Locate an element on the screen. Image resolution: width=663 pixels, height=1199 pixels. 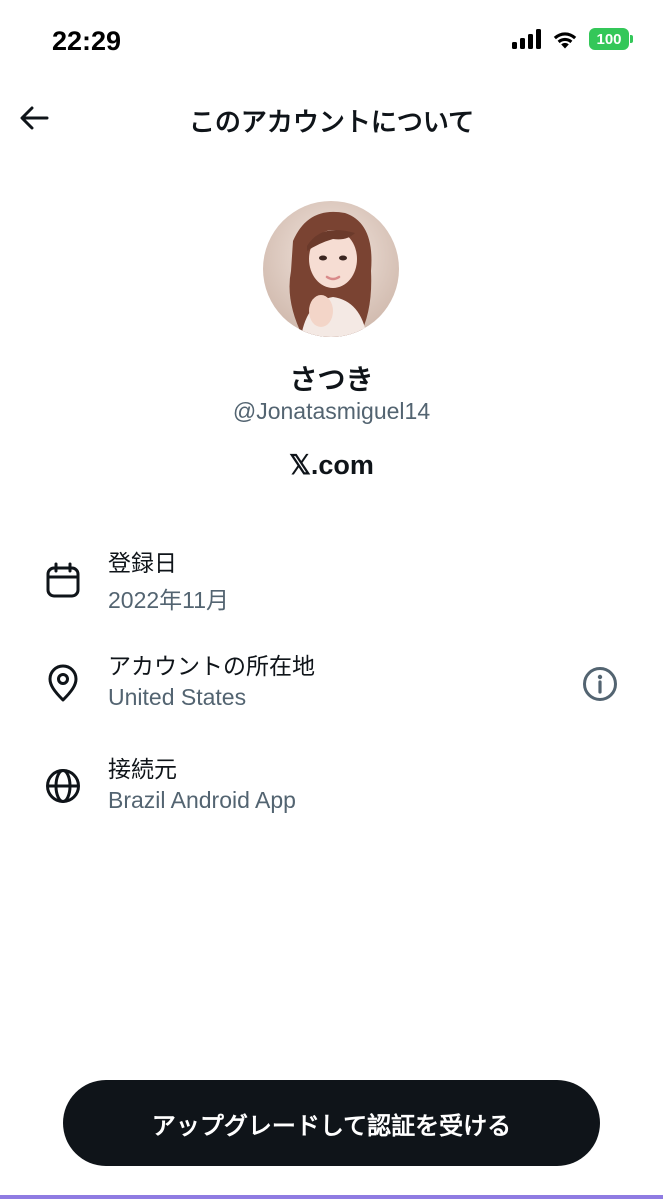
page-title: このアカウントについて is located at coordinates (331, 123).